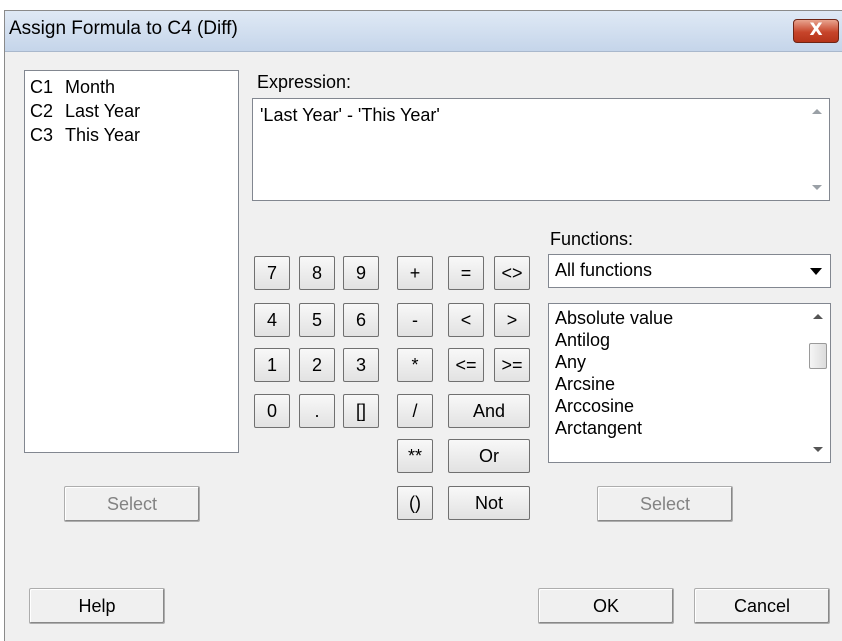 The image size is (842, 641). I want to click on function-category-select: All functions, so click(689, 271).